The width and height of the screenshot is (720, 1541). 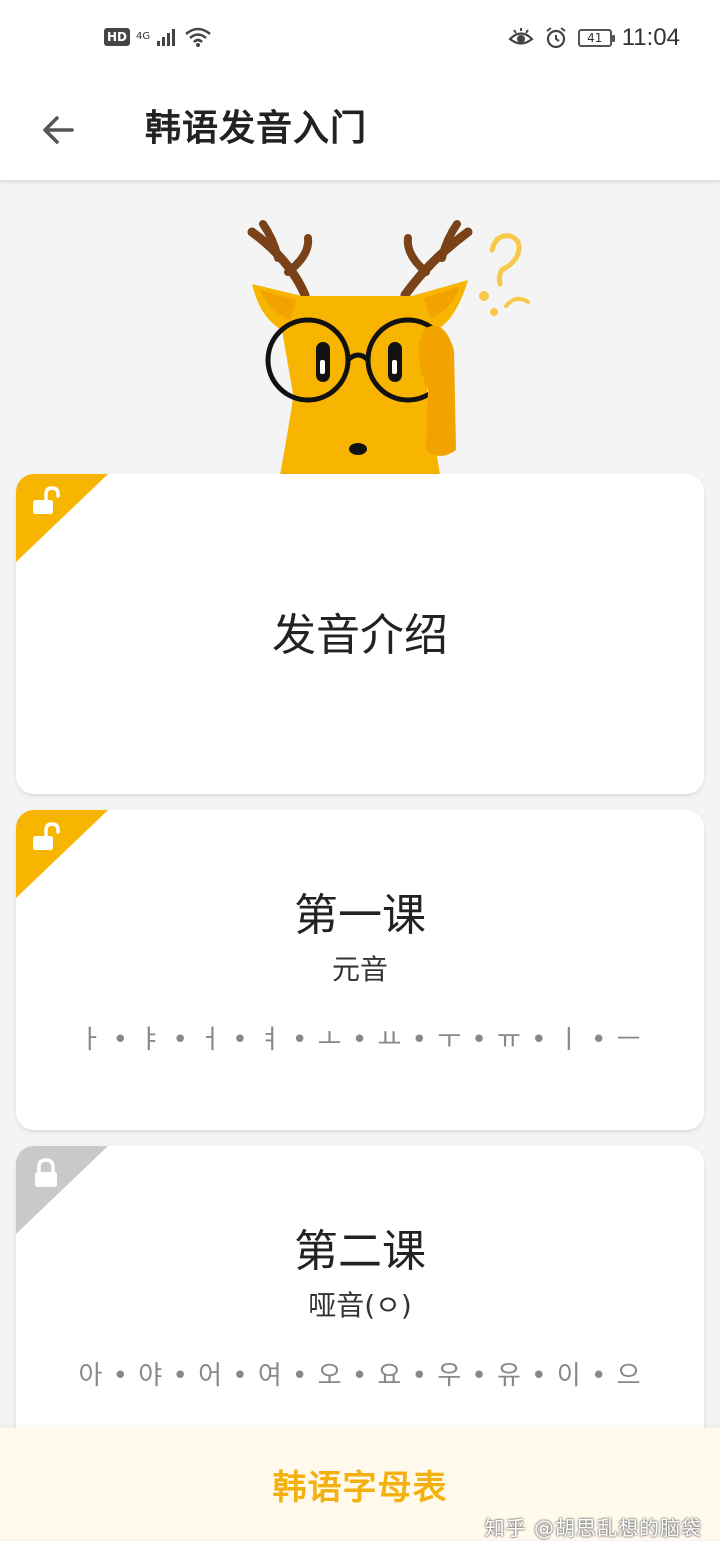 I want to click on lesson-title: 第二课, so click(x=360, y=1251).